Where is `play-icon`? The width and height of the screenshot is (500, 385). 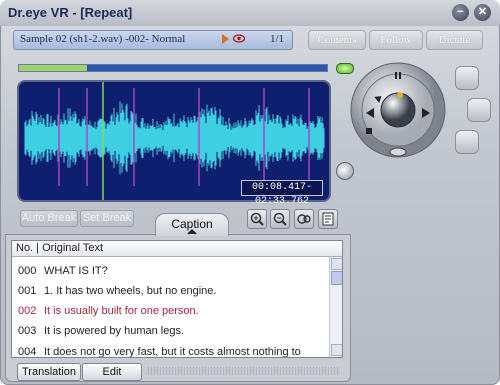
play-icon is located at coordinates (225, 39).